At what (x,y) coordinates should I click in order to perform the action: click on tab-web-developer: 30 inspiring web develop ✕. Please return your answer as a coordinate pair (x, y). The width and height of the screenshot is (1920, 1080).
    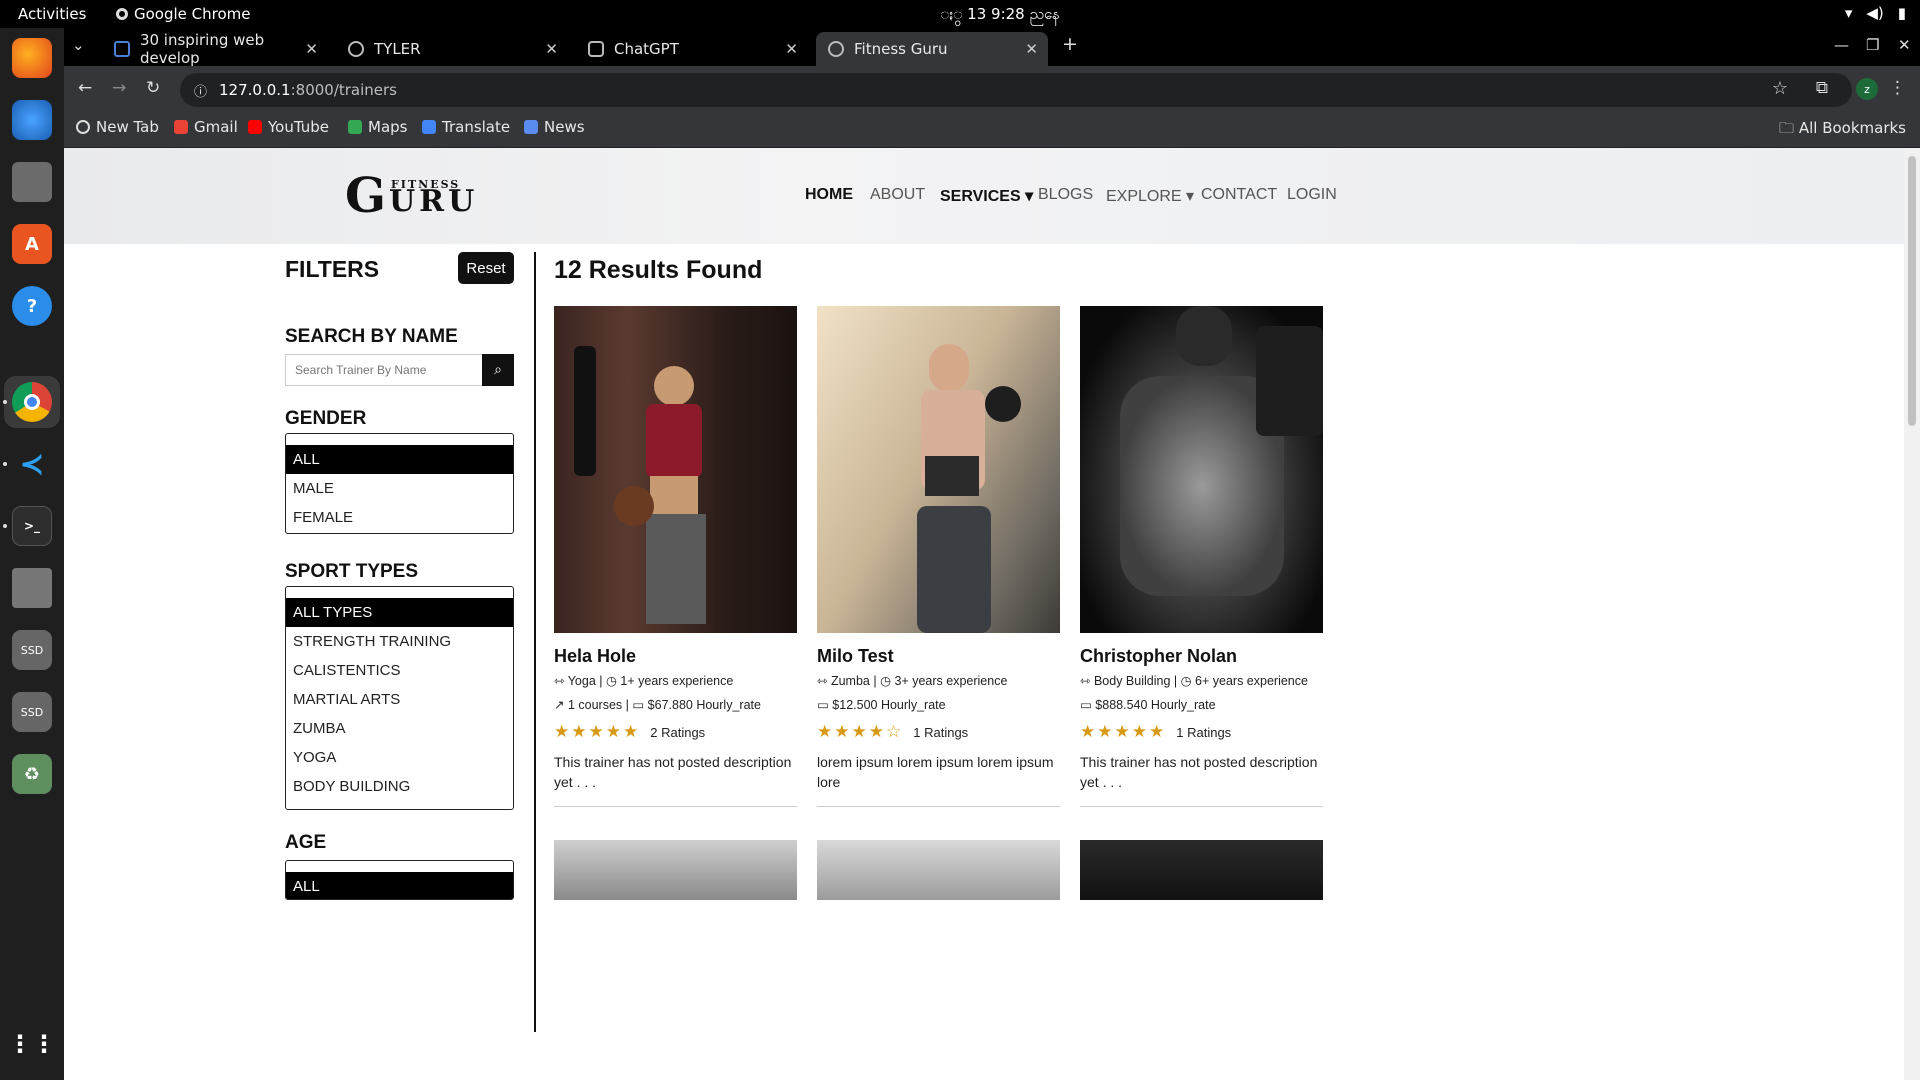
    Looking at the image, I should click on (215, 49).